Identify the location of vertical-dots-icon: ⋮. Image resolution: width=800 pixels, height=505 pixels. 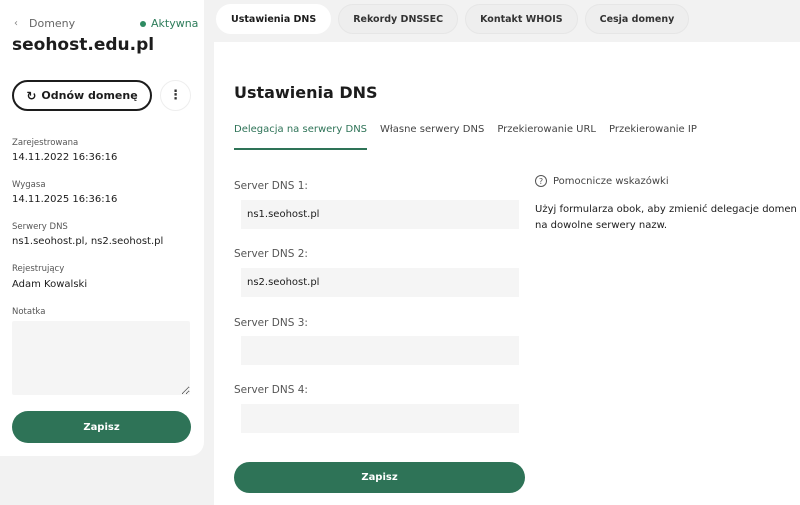
(175, 95).